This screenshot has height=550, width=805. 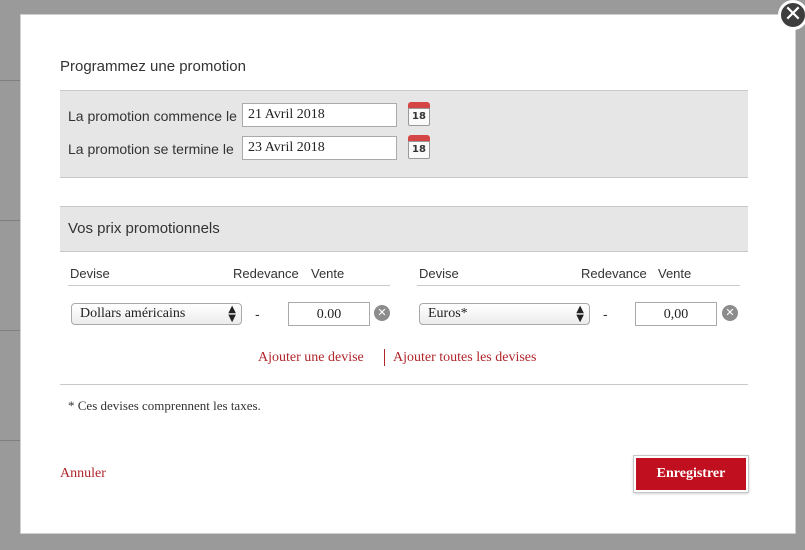 What do you see at coordinates (319, 148) in the screenshot?
I see `end-date-input: 23 Avril 2018` at bounding box center [319, 148].